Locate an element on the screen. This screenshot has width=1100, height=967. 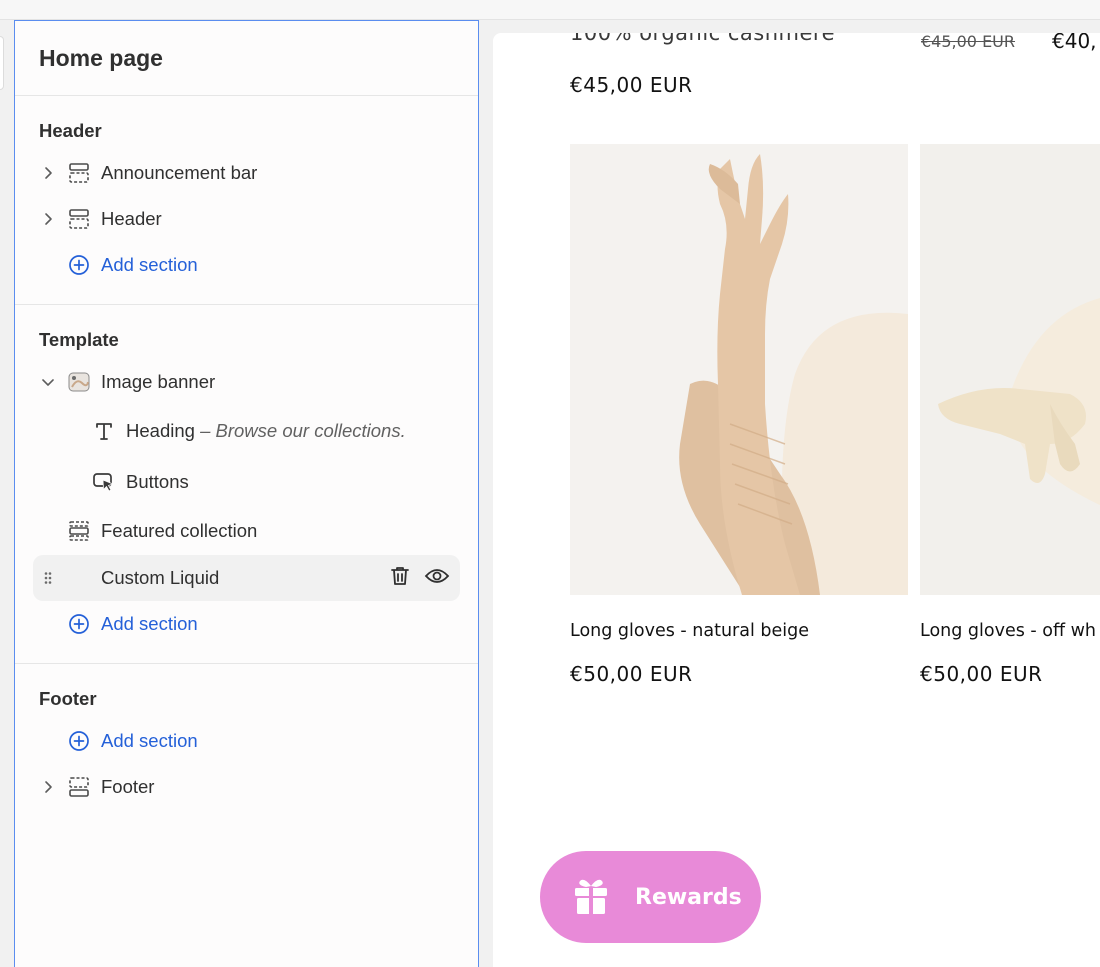
row-actions is located at coordinates (420, 578).